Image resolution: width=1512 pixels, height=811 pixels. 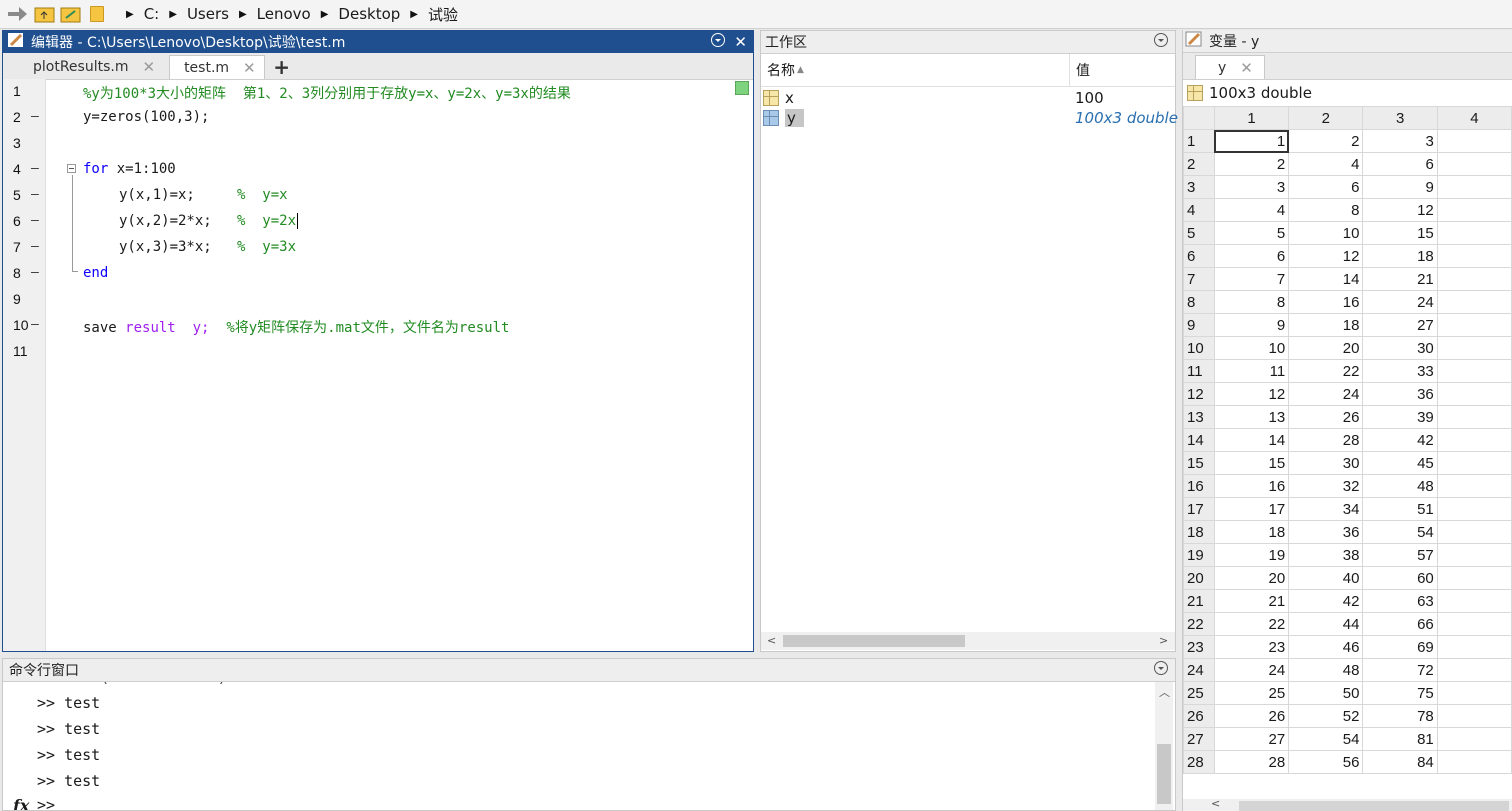 What do you see at coordinates (1251, 279) in the screenshot?
I see `grid-cell: 7` at bounding box center [1251, 279].